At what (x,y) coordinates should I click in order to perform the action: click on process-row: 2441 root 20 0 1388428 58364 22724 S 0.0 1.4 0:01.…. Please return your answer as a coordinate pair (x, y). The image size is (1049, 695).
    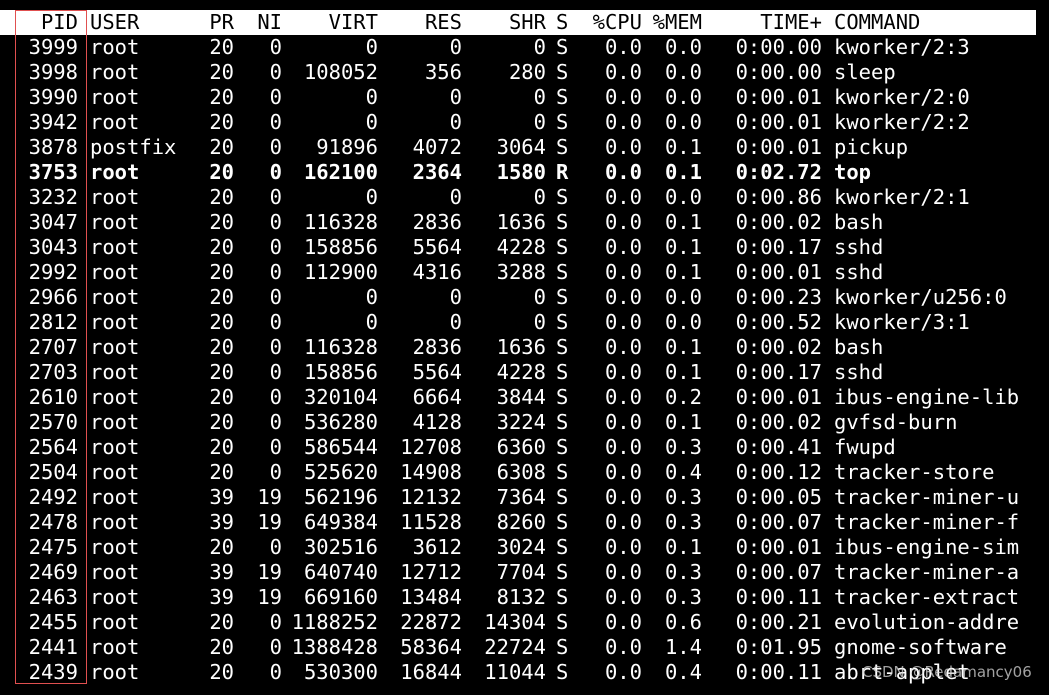
    Looking at the image, I should click on (524, 647).